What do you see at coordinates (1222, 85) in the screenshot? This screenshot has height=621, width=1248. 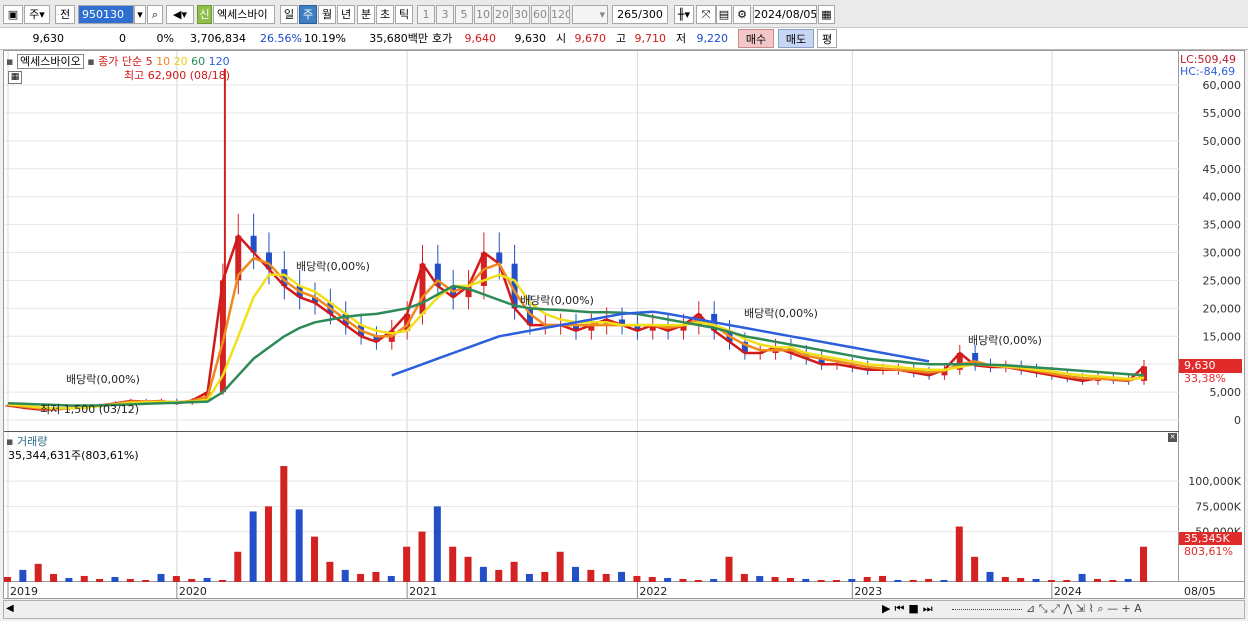 I see `price-tick-label: 60,000` at bounding box center [1222, 85].